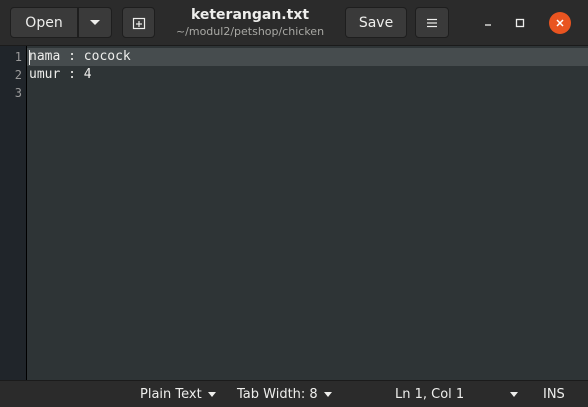 The width and height of the screenshot is (588, 407). I want to click on cursor-position-label: Ln 1, Col 1, so click(430, 394).